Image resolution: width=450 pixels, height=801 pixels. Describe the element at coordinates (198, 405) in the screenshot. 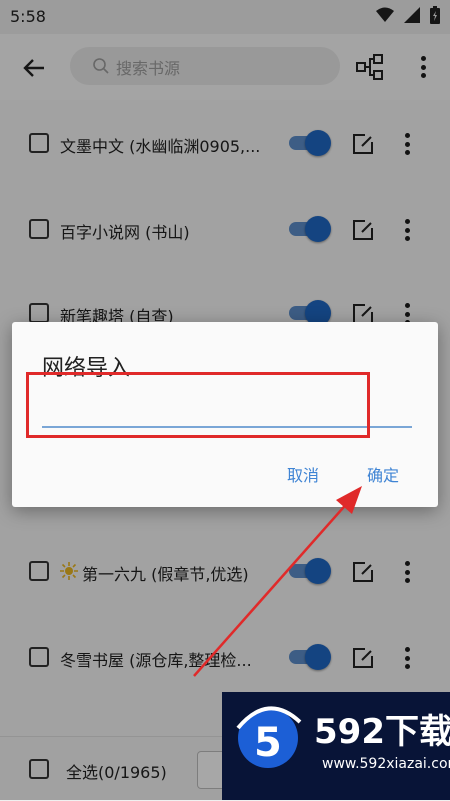

I see `input-highlight-box` at that location.